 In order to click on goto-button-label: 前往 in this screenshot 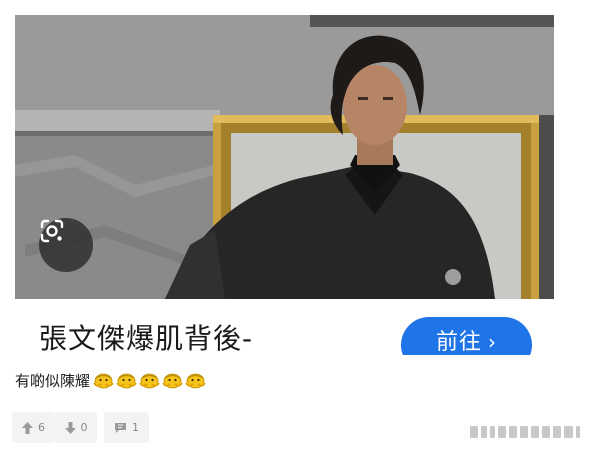, I will do `click(458, 342)`.